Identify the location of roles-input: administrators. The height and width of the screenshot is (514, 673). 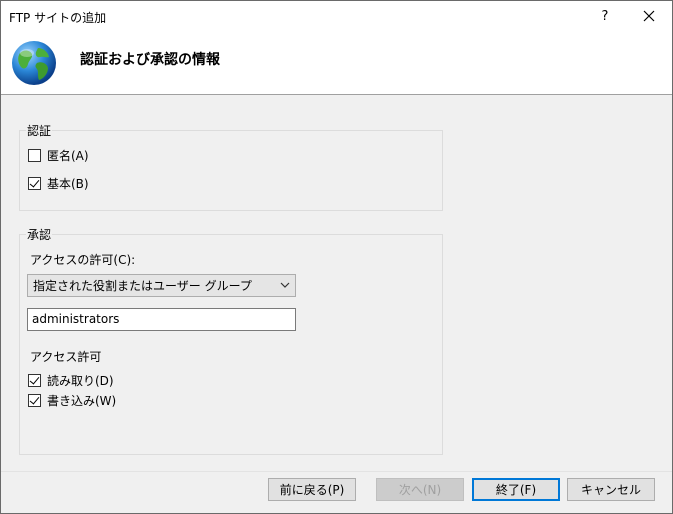
(161, 319).